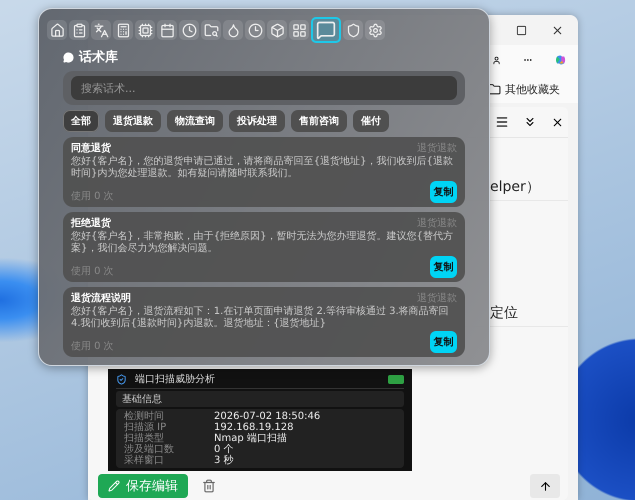 This screenshot has width=635, height=500. What do you see at coordinates (81, 121) in the screenshot?
I see `filter-chip: 全部` at bounding box center [81, 121].